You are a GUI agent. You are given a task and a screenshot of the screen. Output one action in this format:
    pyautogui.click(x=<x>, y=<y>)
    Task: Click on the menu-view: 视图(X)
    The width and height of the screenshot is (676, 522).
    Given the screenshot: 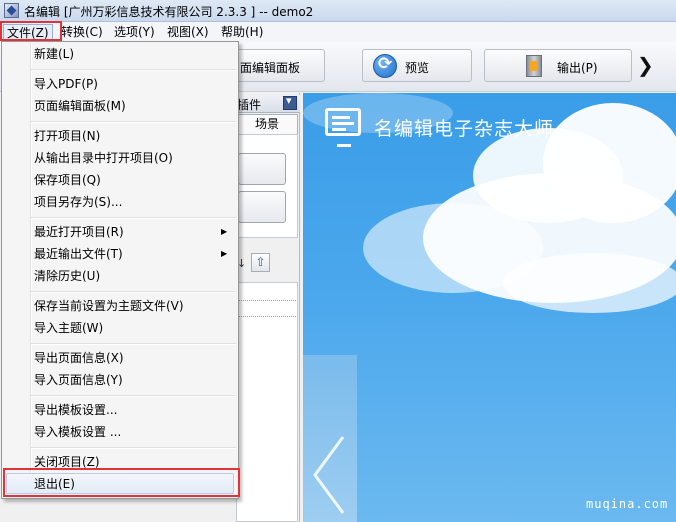 What is the action you would take?
    pyautogui.click(x=188, y=32)
    